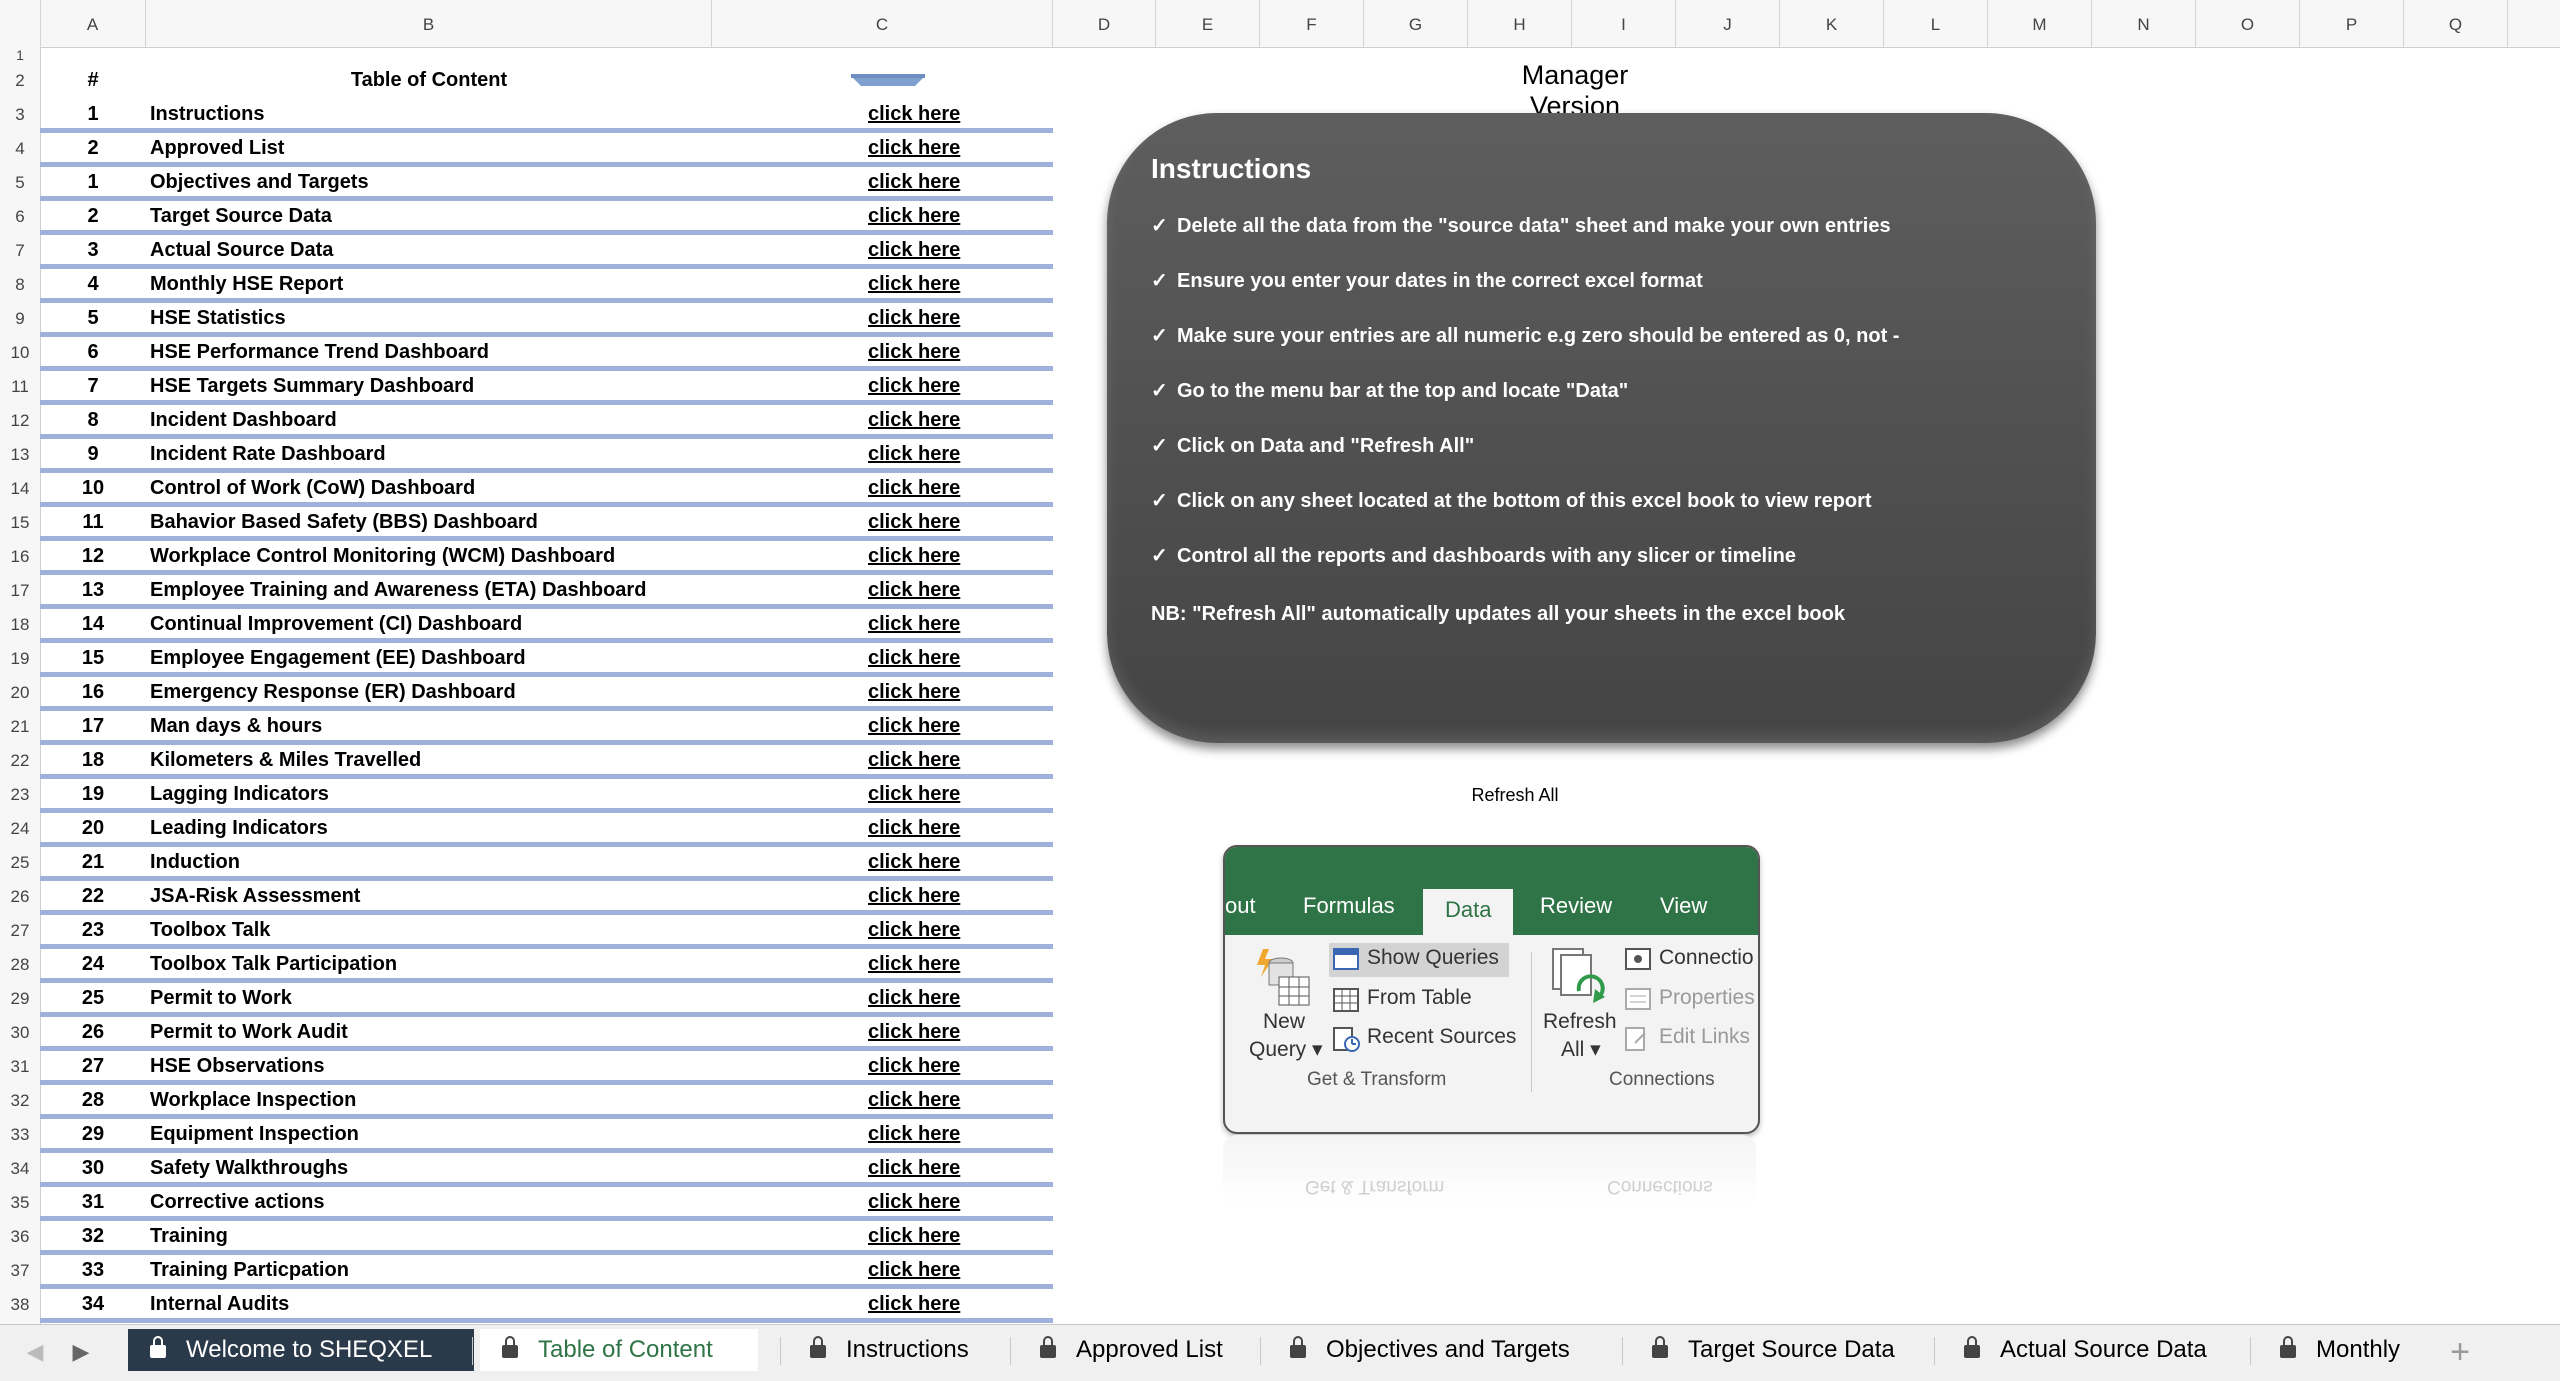  What do you see at coordinates (20, 55) in the screenshot?
I see `row-header: 1` at bounding box center [20, 55].